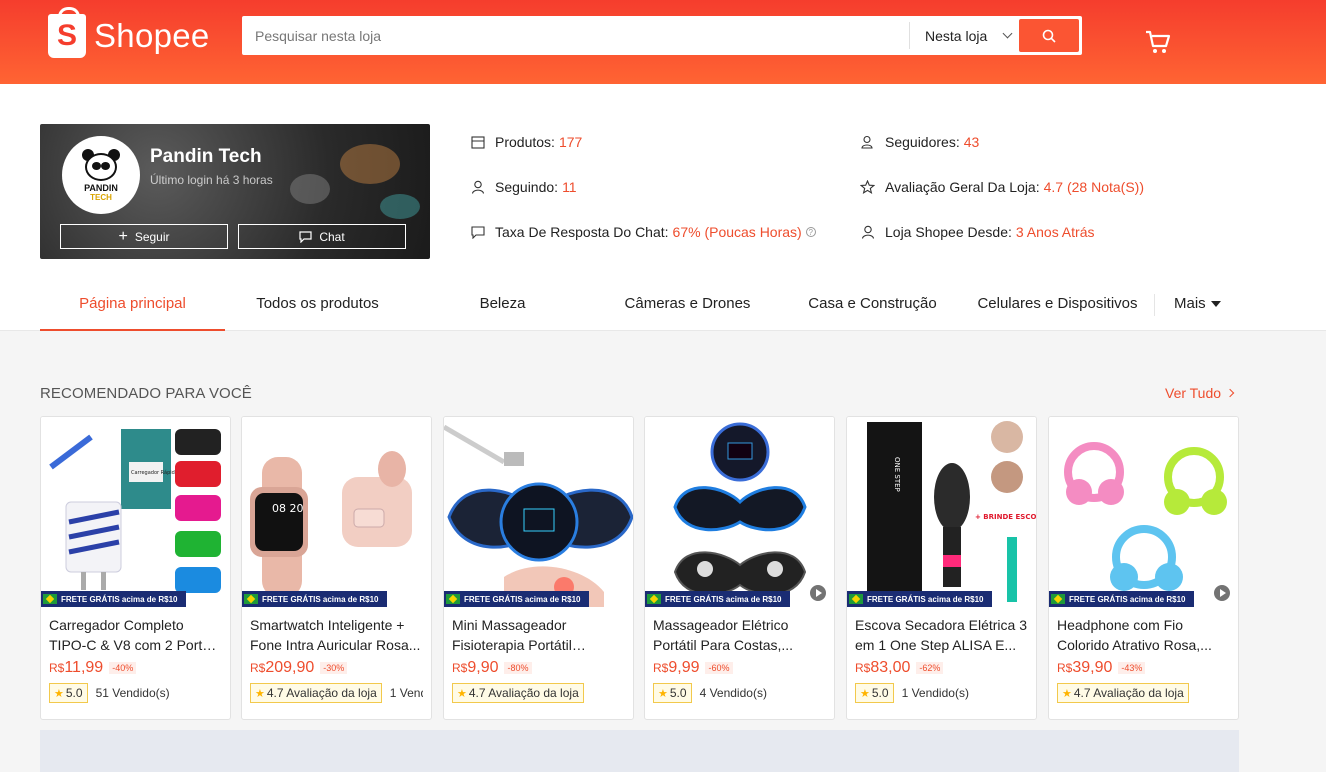  I want to click on caret-down-icon, so click(1215, 303).